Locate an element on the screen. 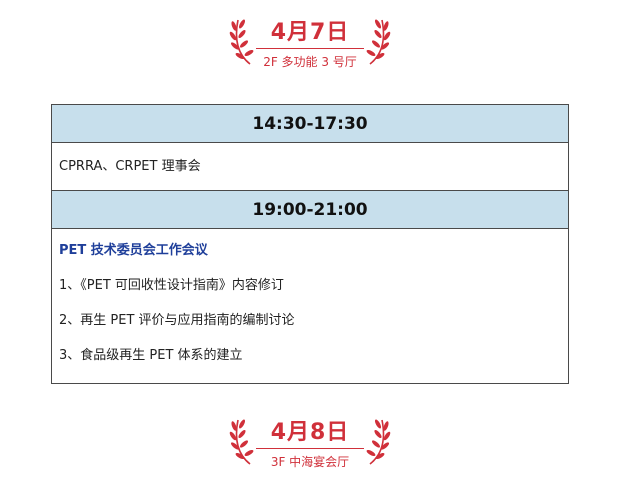  agenda-item: 3、食品级再生 PET 体系的建立 is located at coordinates (151, 355).